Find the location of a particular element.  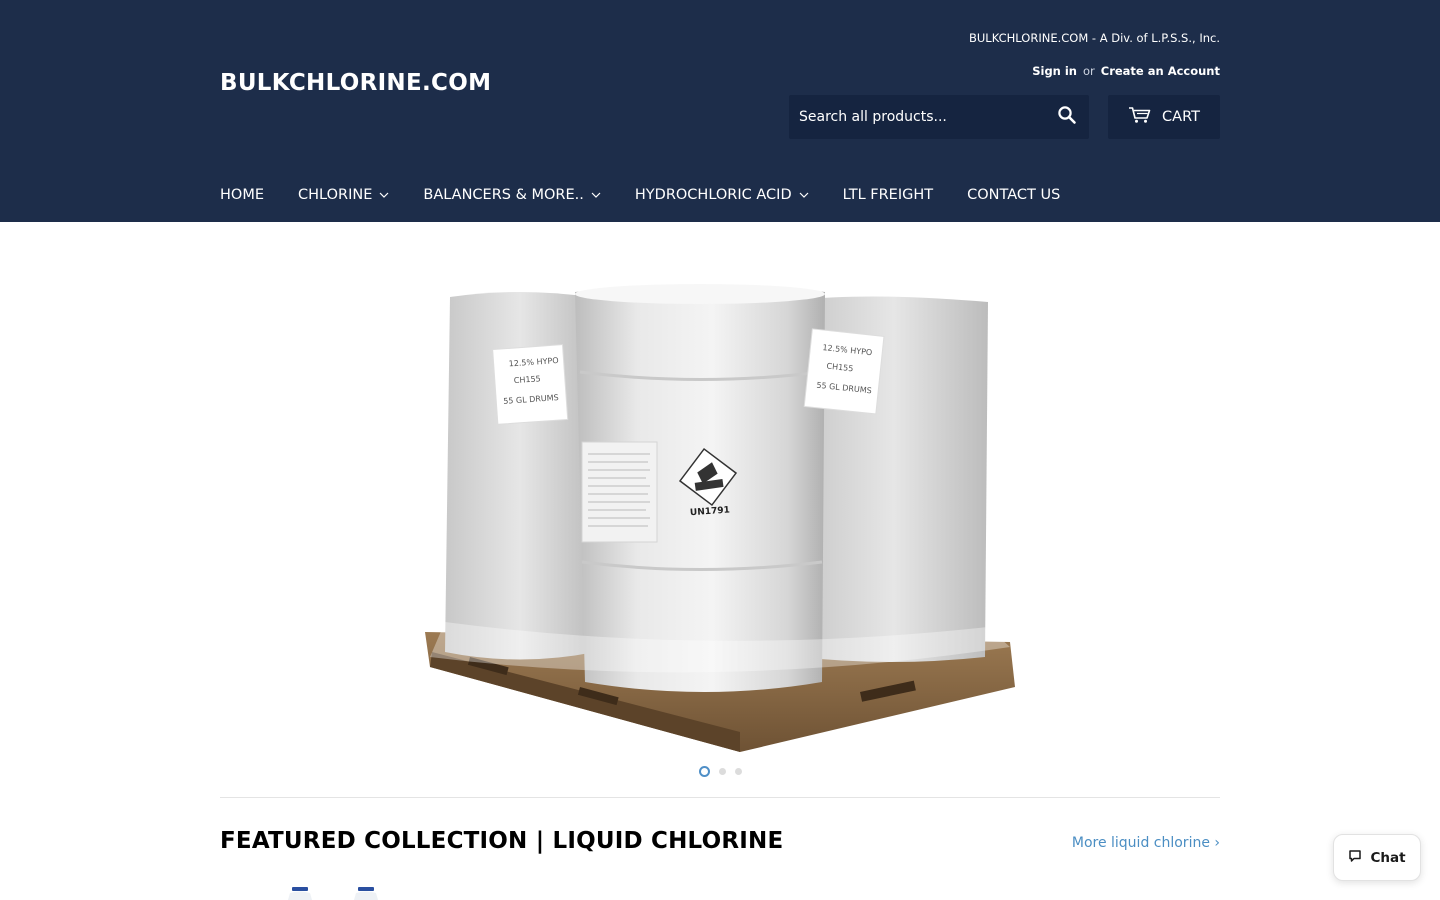

sign-in-link: Sign in is located at coordinates (1054, 71).